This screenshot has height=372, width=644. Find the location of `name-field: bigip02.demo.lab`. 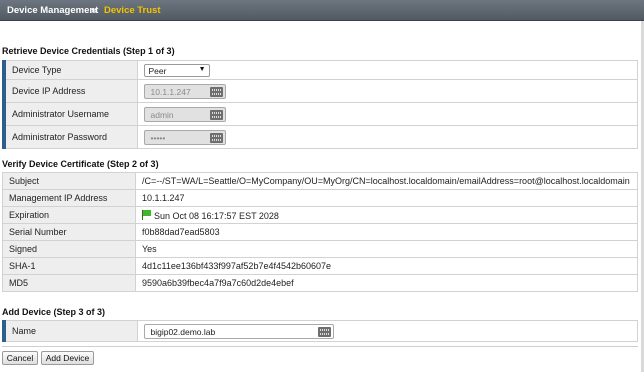

name-field: bigip02.demo.lab is located at coordinates (238, 331).